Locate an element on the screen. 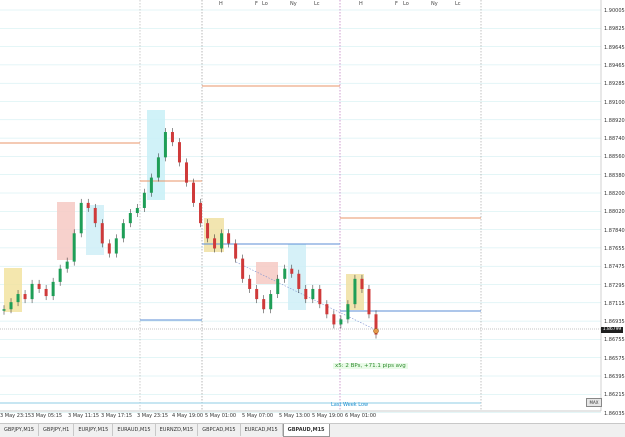 This screenshot has height=437, width=625. price-tick-label: 1.89465 is located at coordinates (614, 65).